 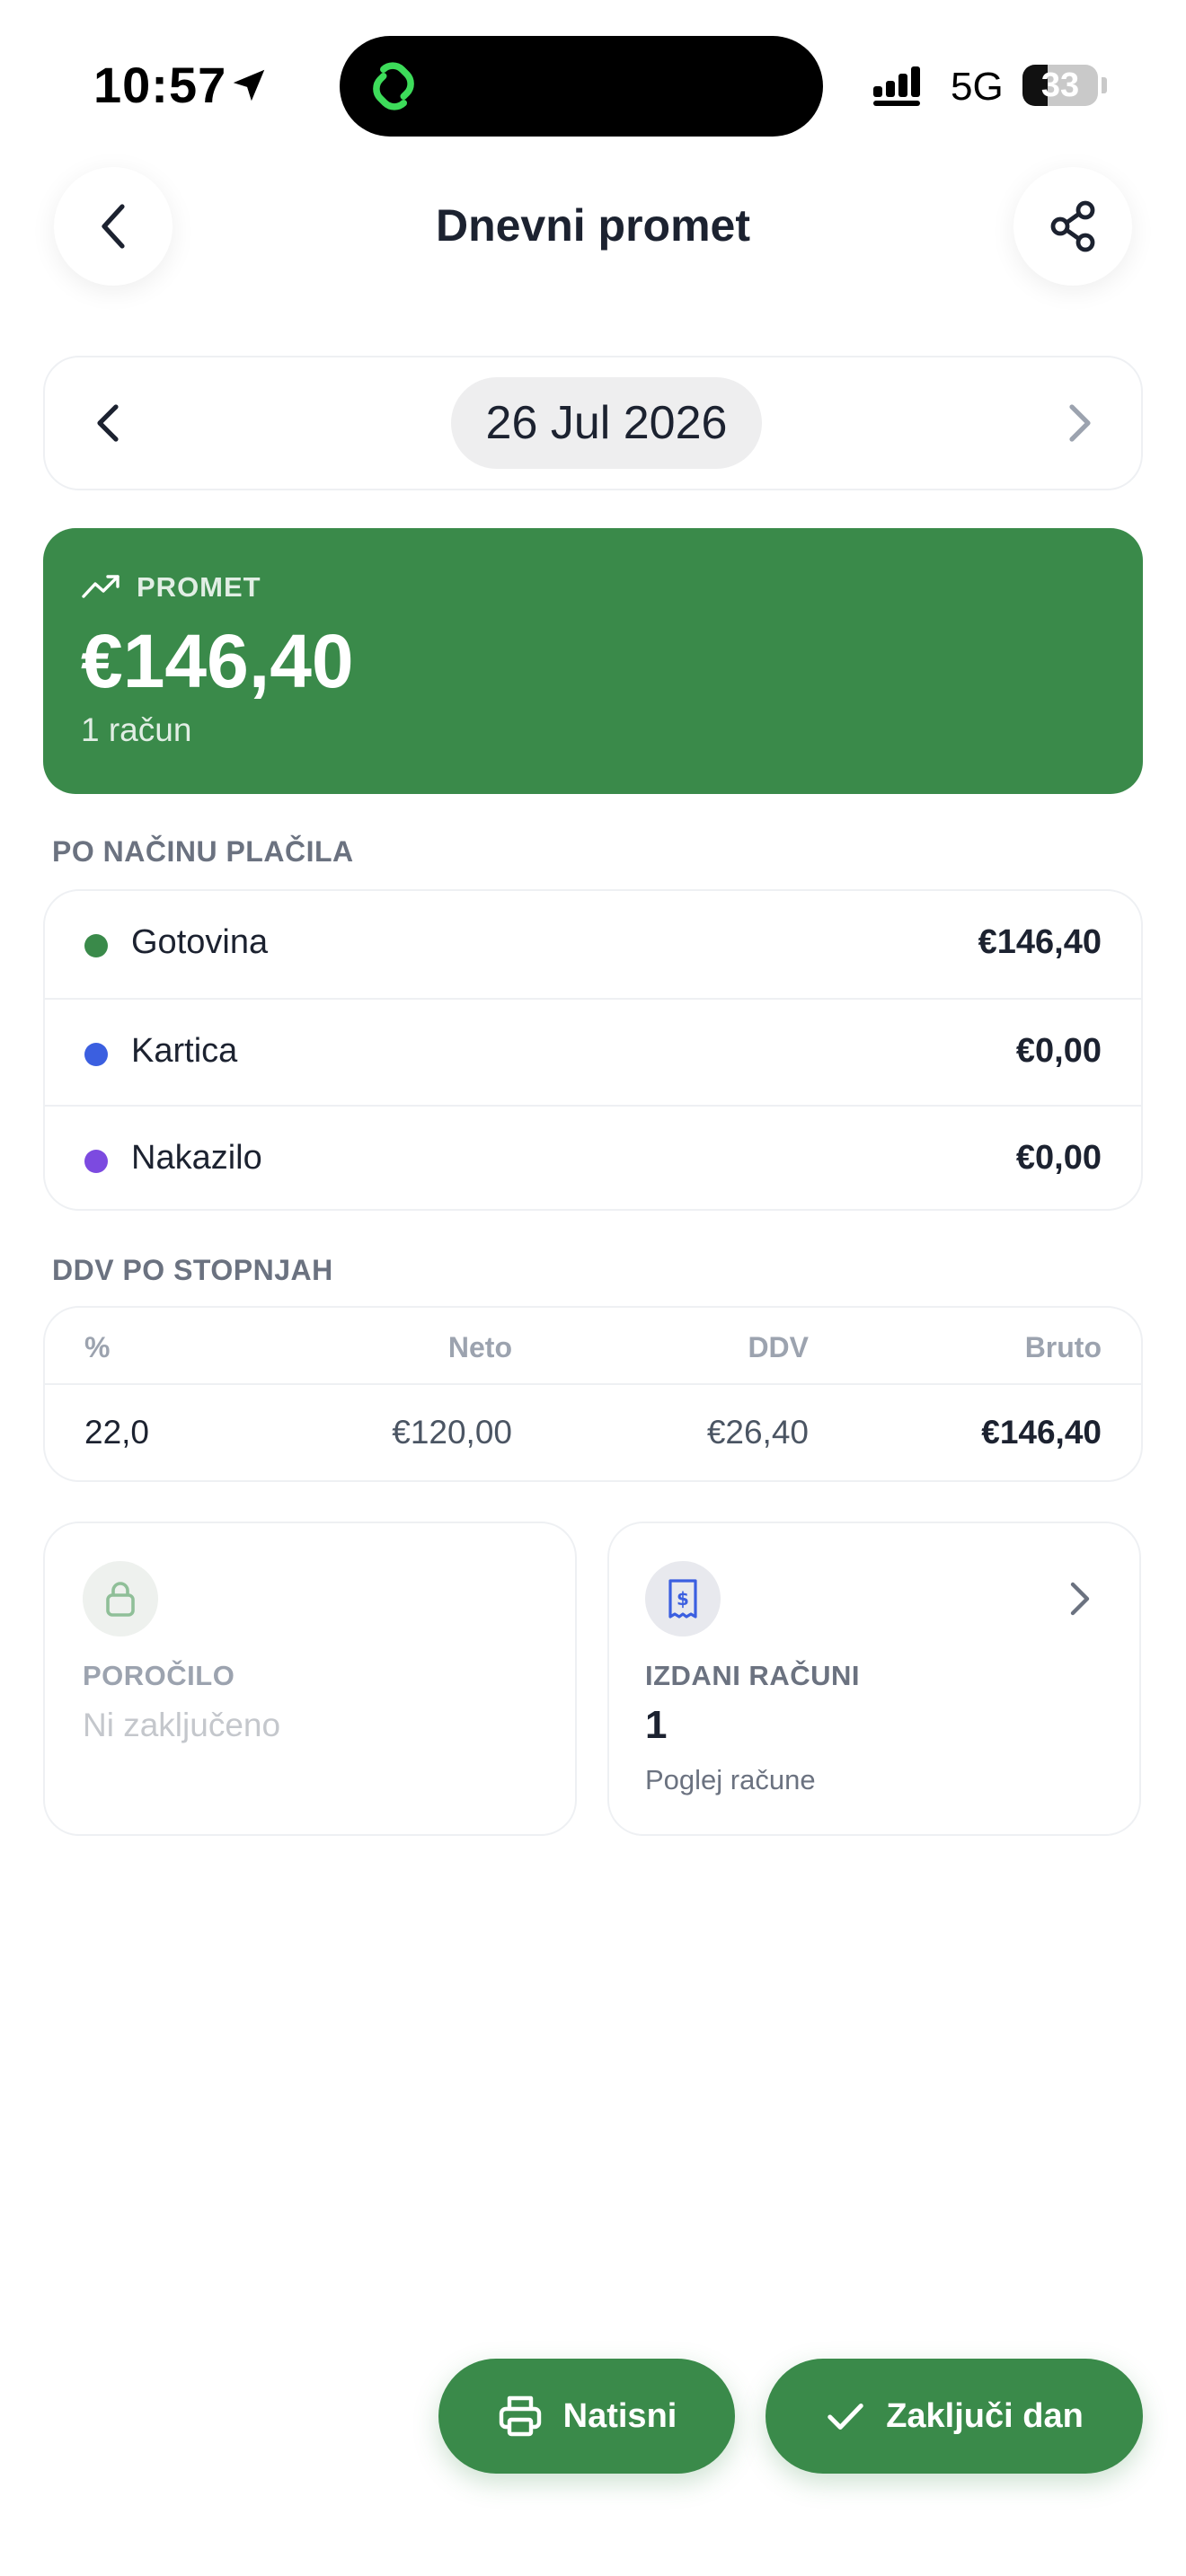 I want to click on lock-icon, so click(x=120, y=1599).